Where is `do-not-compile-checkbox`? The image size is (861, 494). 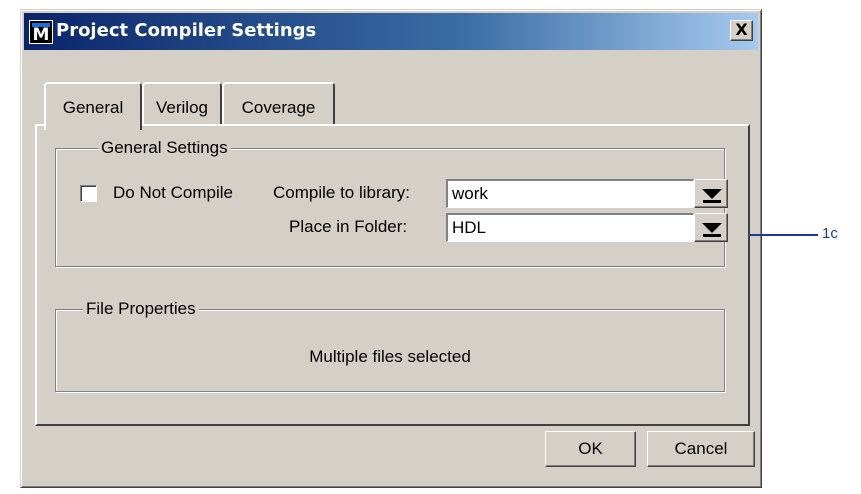
do-not-compile-checkbox is located at coordinates (88, 193).